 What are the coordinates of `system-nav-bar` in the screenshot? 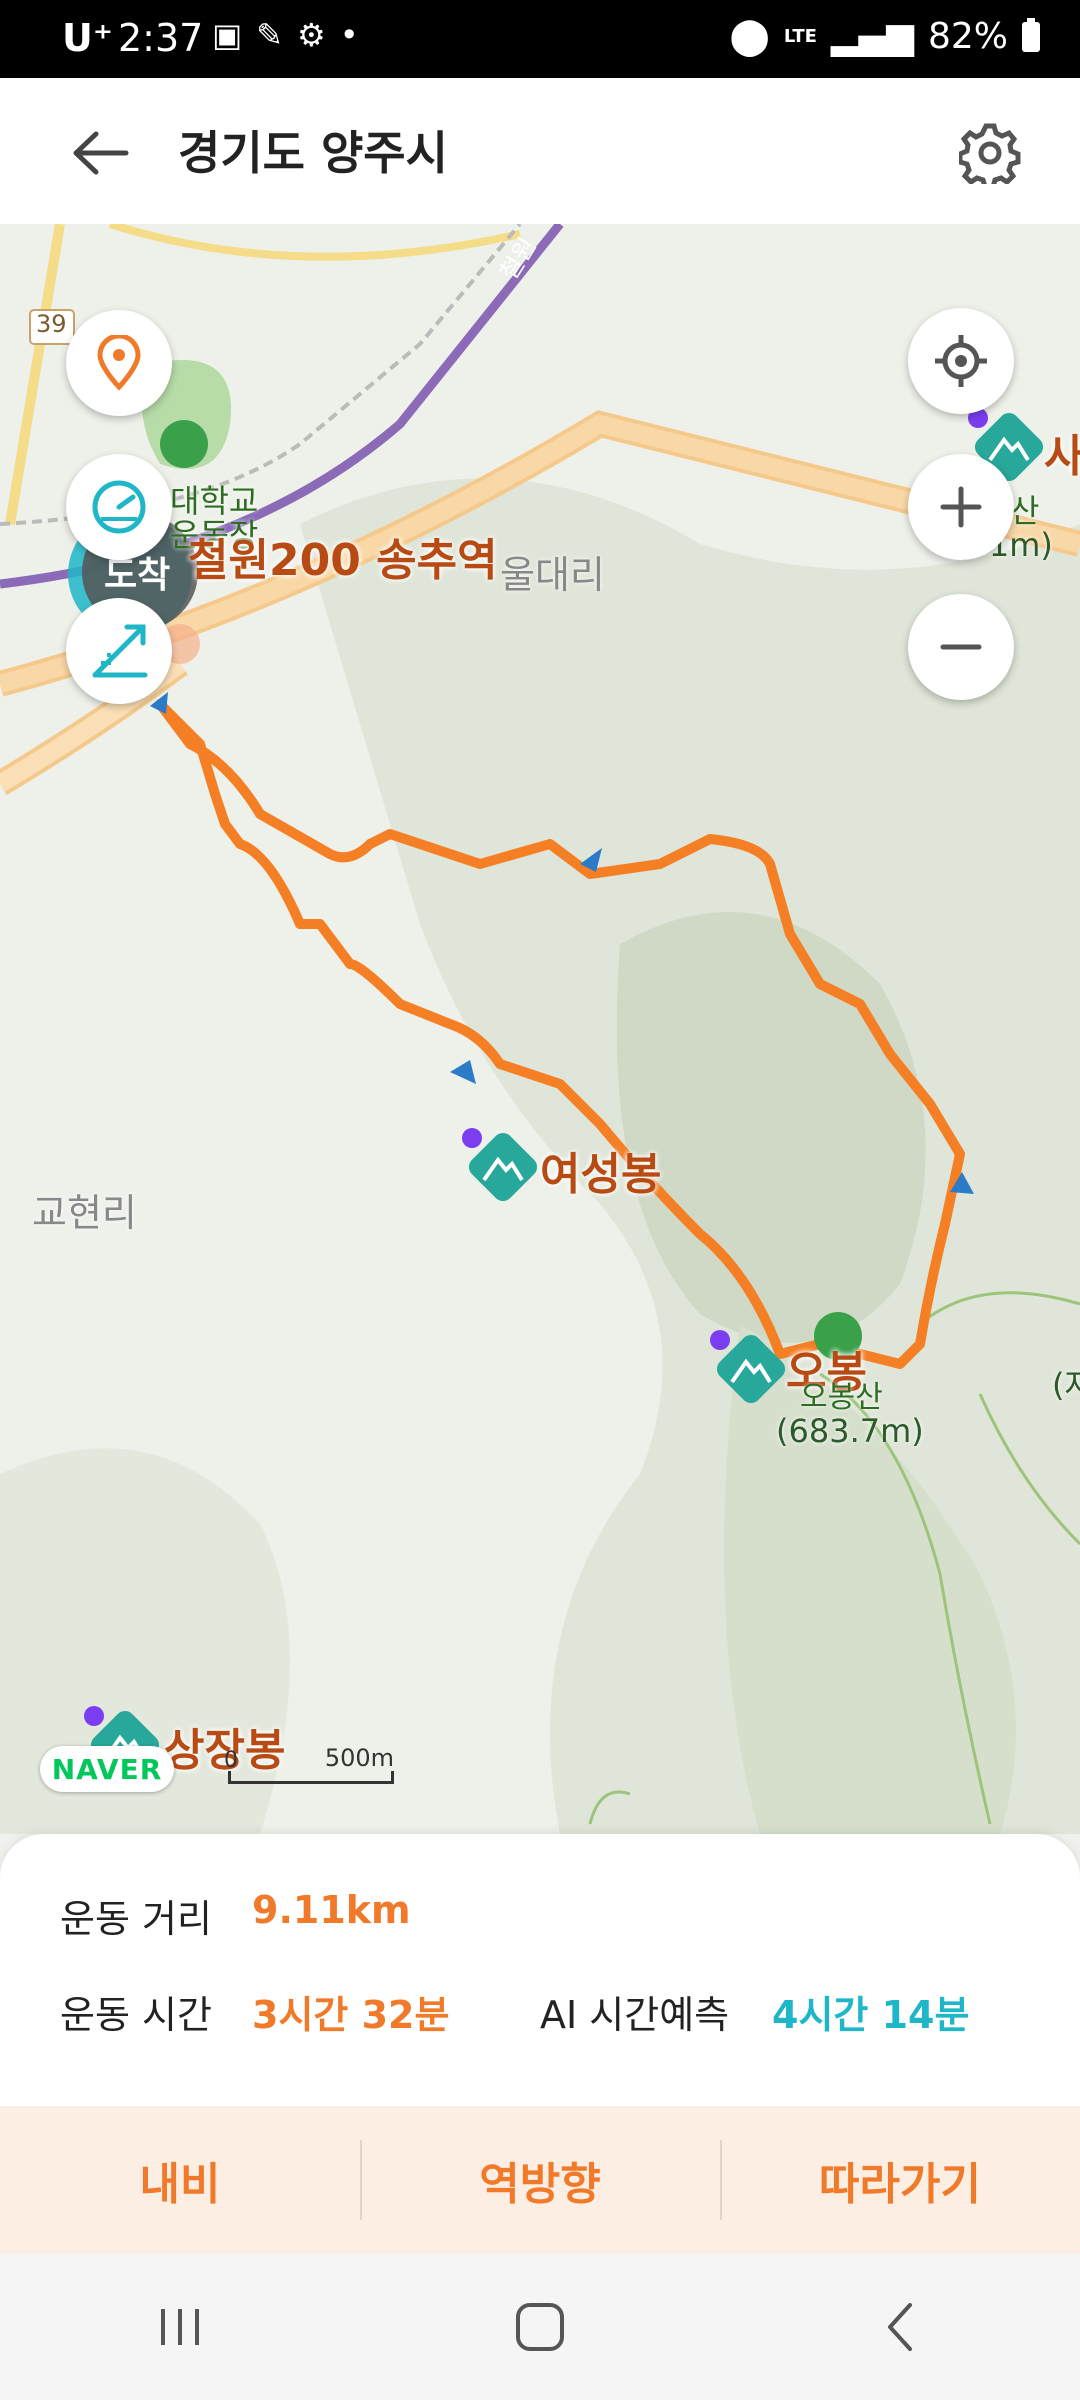 It's located at (540, 2327).